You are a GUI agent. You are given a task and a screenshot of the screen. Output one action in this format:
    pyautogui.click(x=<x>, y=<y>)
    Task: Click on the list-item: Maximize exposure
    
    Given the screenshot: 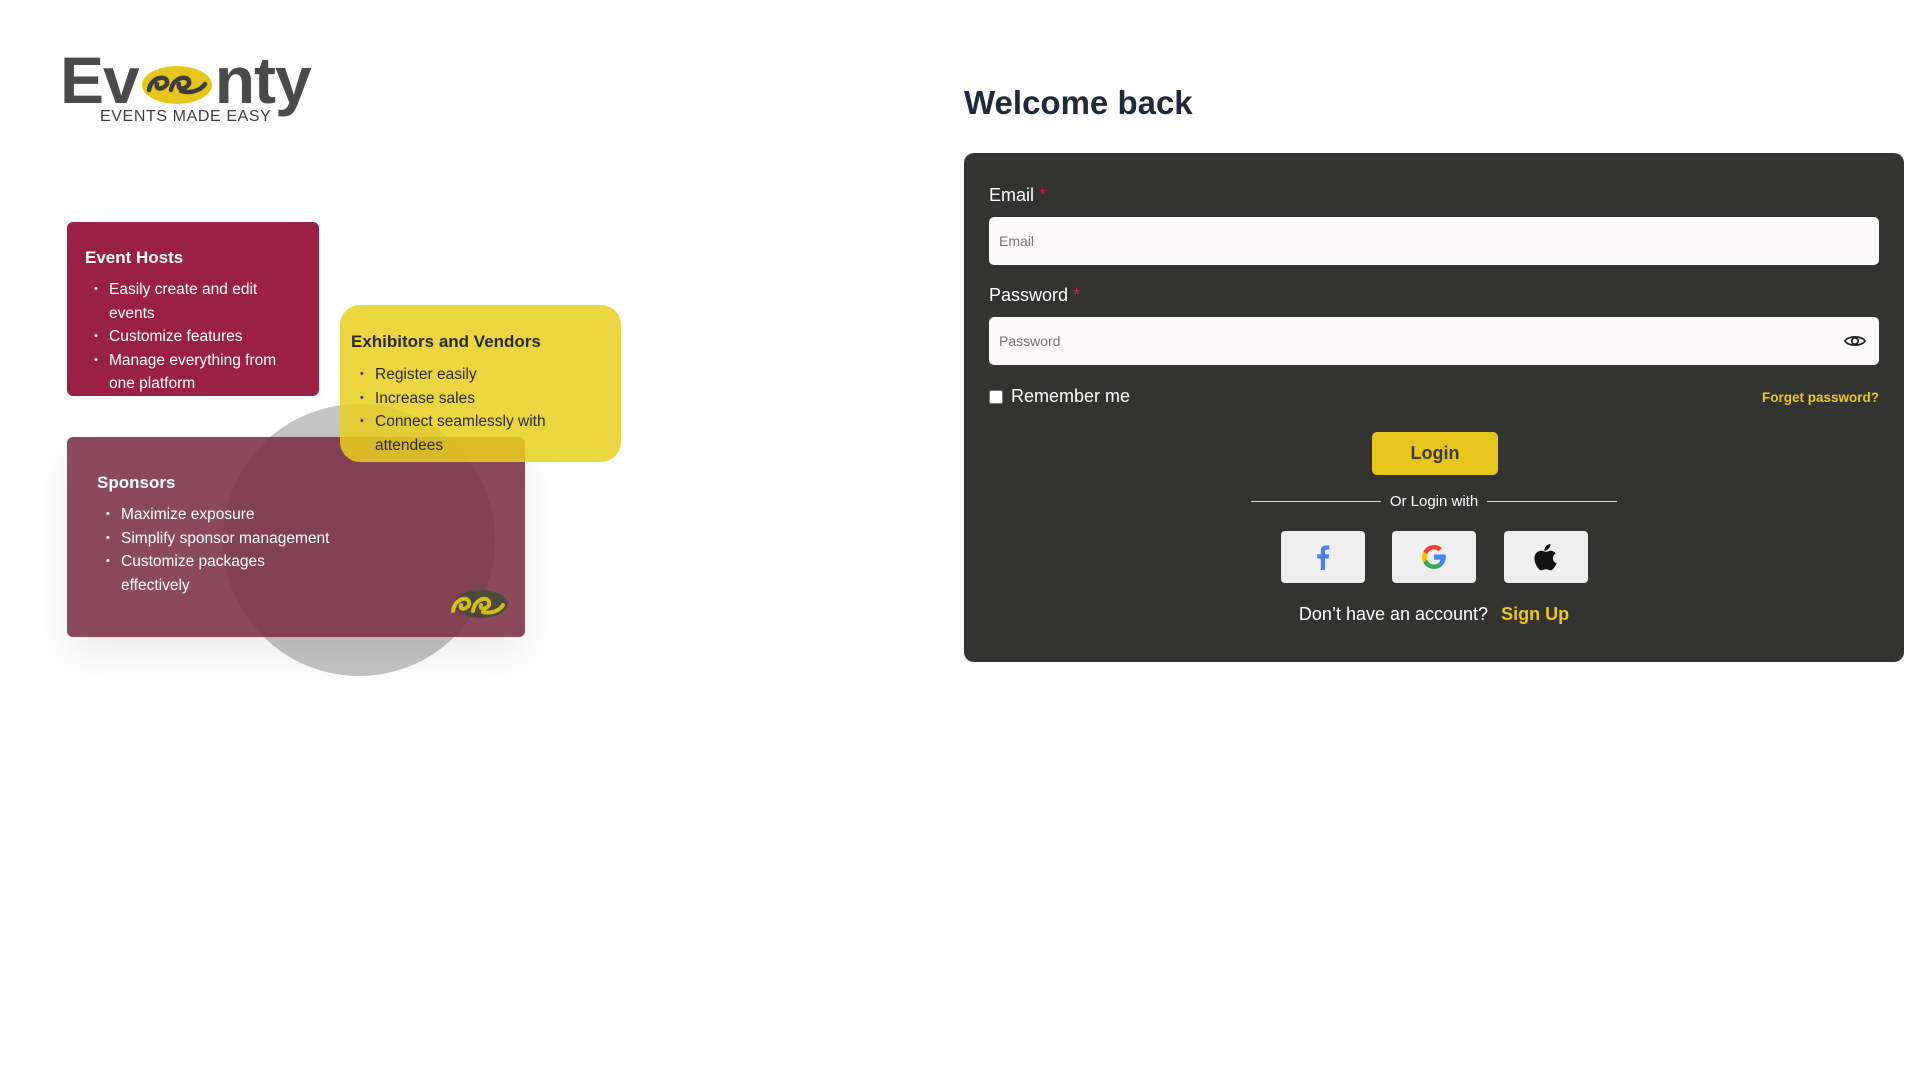 What is the action you would take?
    pyautogui.click(x=304, y=515)
    